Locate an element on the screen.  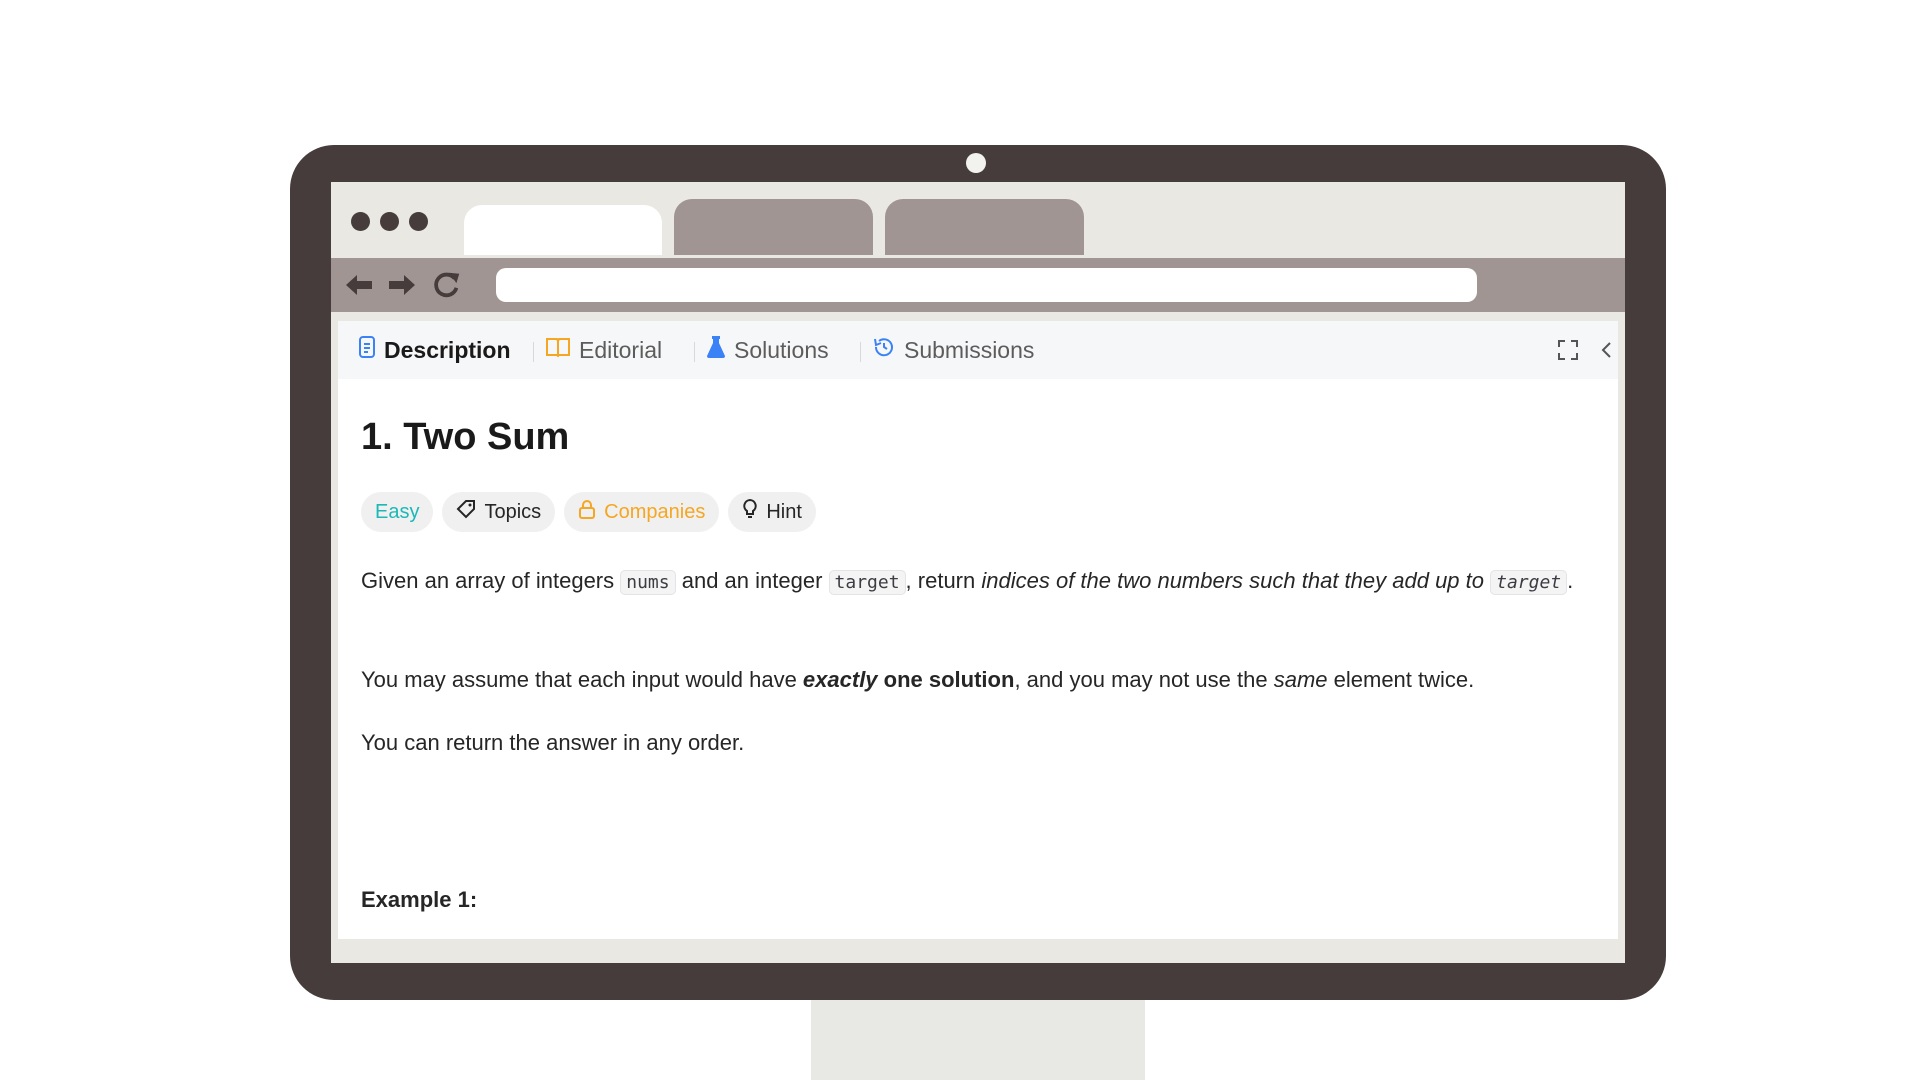
back-arrow-icon is located at coordinates (359, 285).